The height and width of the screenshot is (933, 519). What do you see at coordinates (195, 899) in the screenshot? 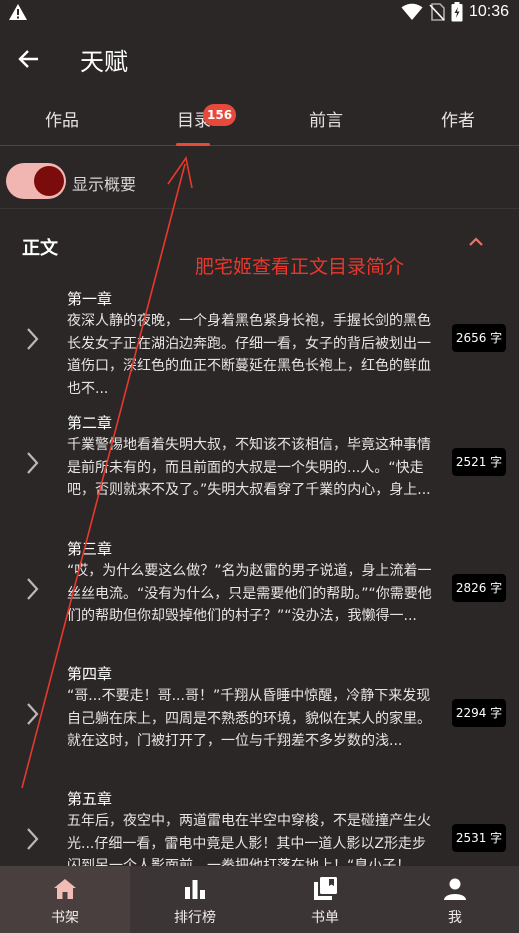
I see `nav-ranking: 排行榜` at bounding box center [195, 899].